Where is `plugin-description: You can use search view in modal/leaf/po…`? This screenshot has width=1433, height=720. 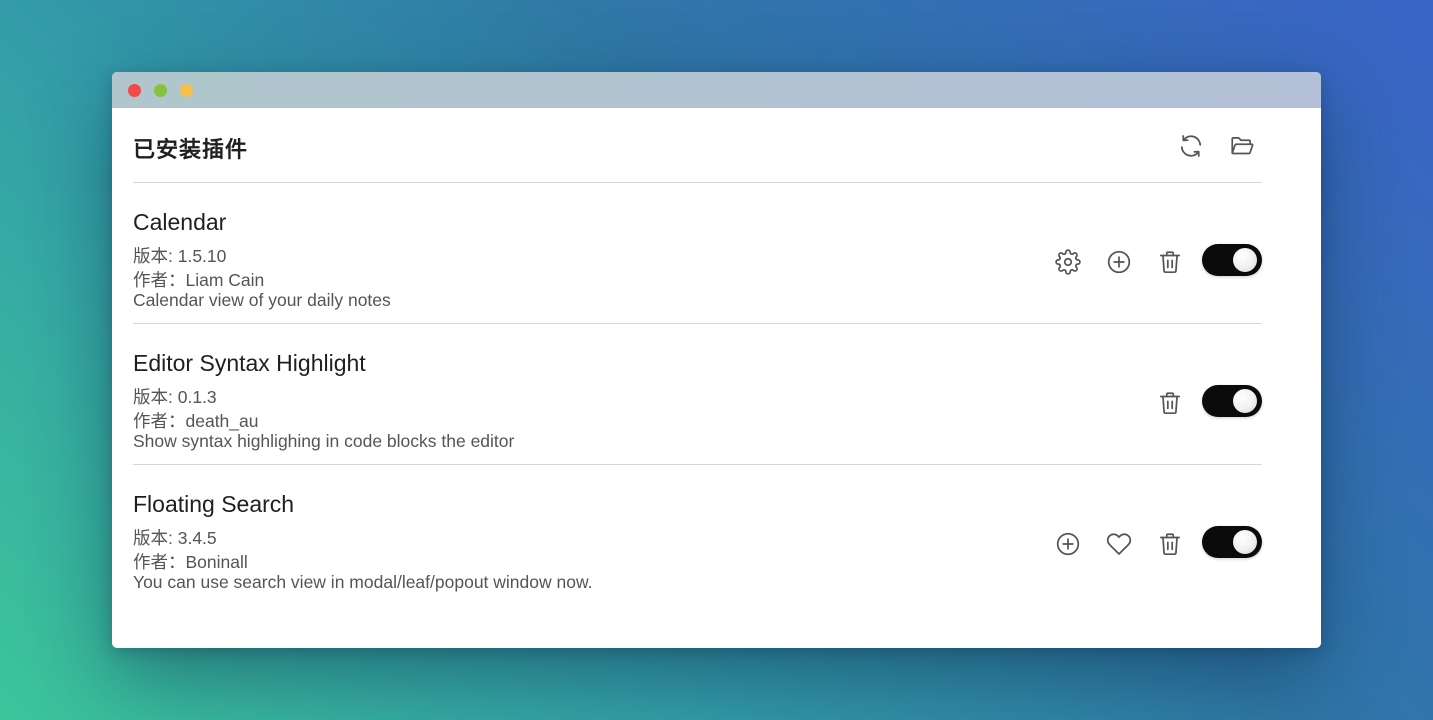
plugin-description: You can use search view in modal/leaf/po… is located at coordinates (363, 582).